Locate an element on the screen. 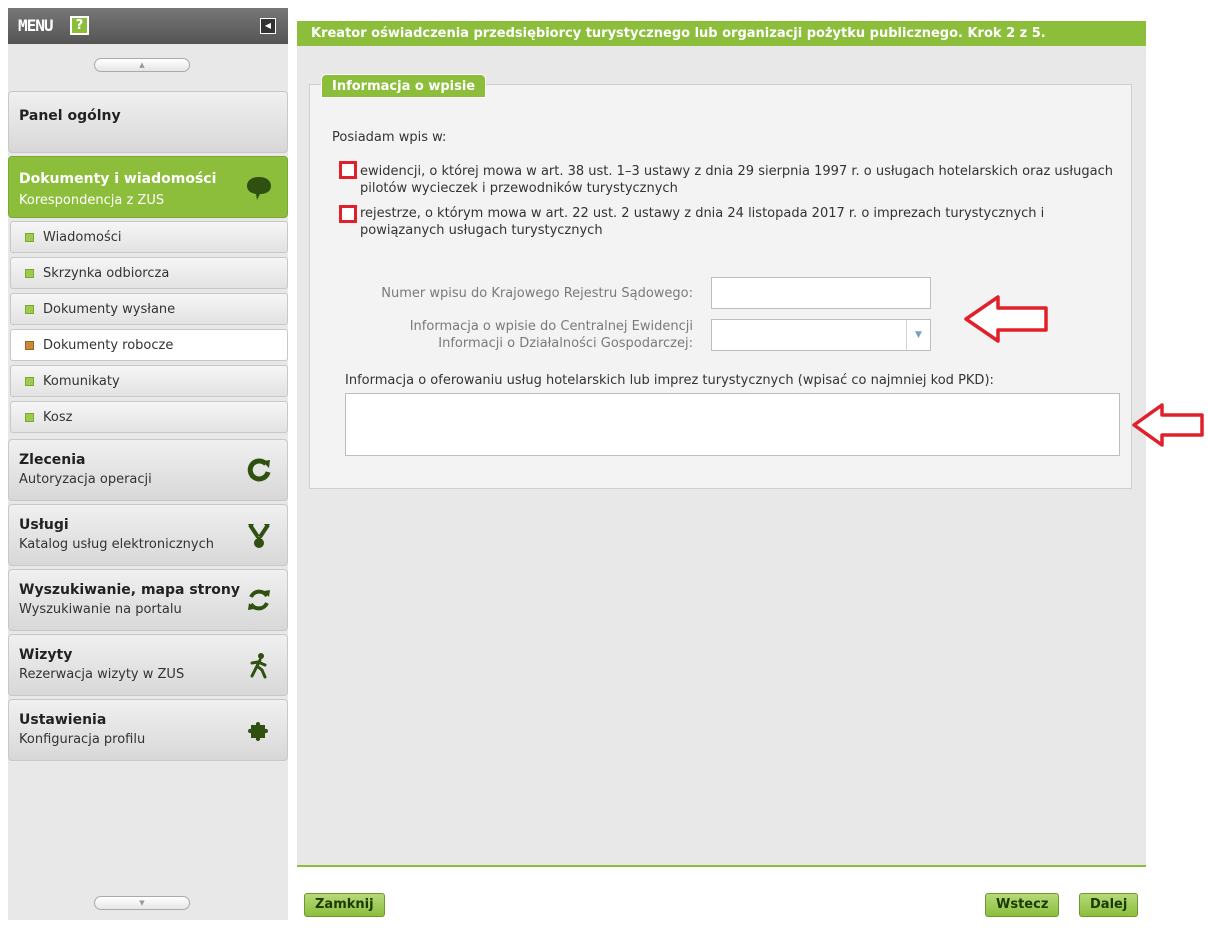  sidebar-subitem-trash: Kosz is located at coordinates (149, 417).